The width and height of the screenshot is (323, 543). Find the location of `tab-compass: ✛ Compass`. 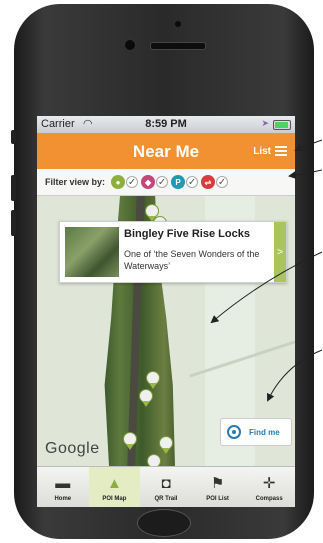

tab-compass: ✛ Compass is located at coordinates (269, 487).